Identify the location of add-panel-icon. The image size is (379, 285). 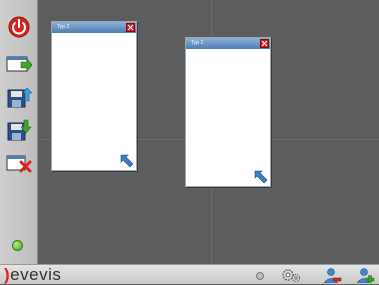
(19, 65).